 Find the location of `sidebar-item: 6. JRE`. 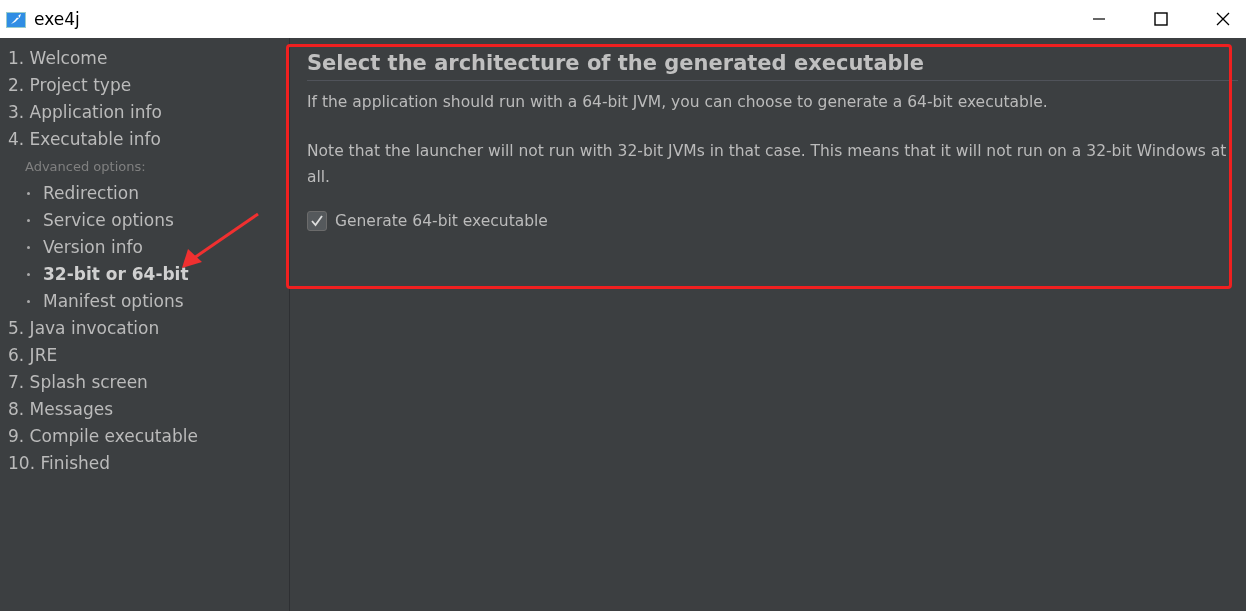

sidebar-item: 6. JRE is located at coordinates (148, 355).